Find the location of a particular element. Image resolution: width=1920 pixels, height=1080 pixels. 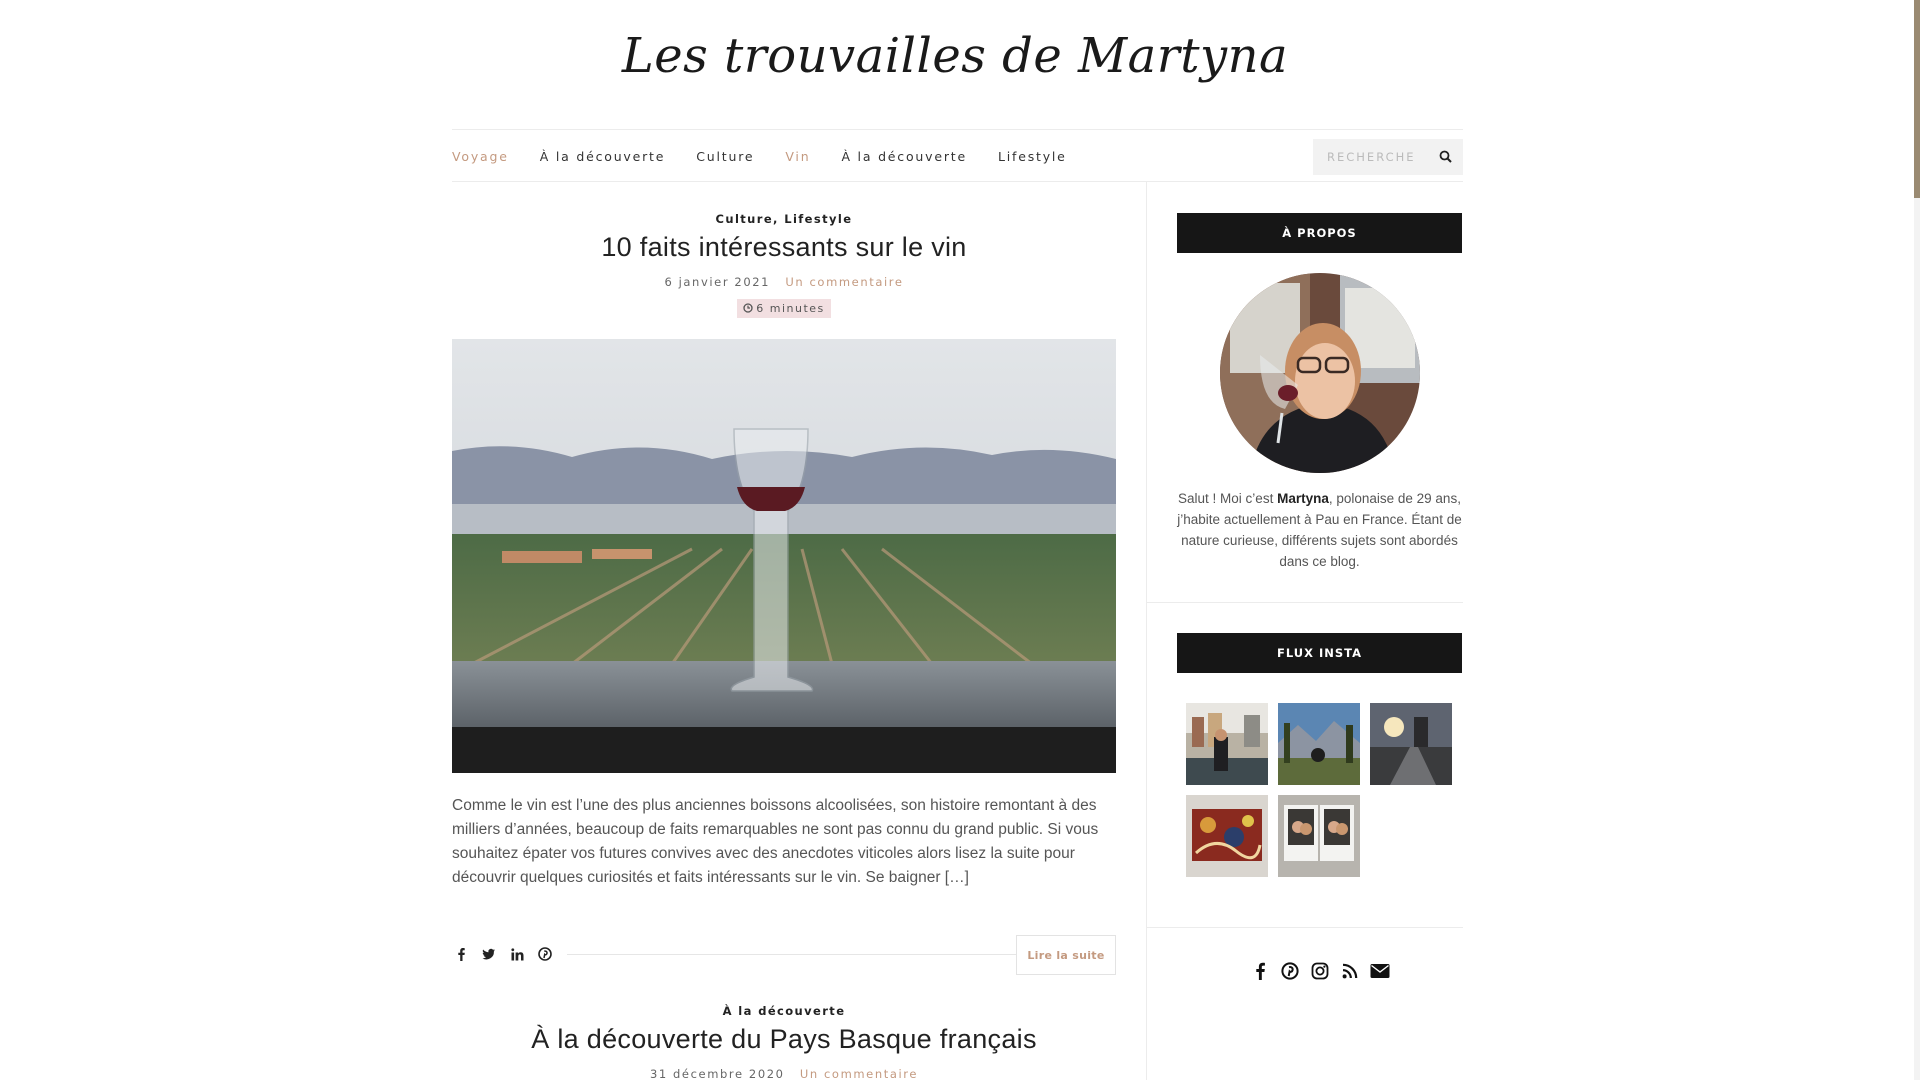

search-box is located at coordinates (1388, 157).